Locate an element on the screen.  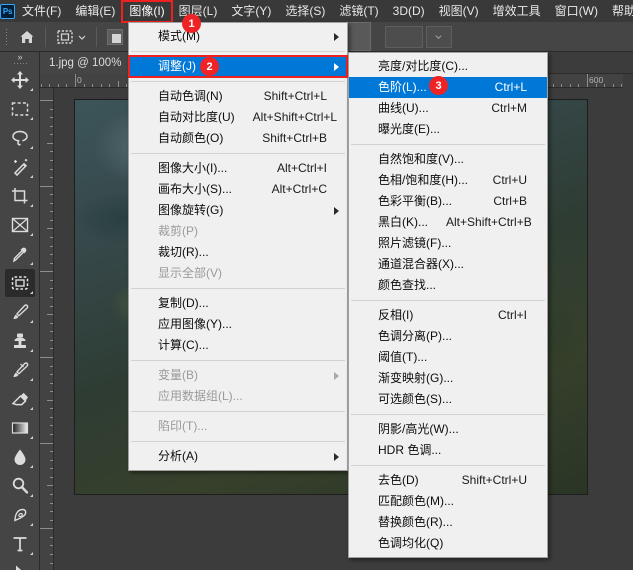
pattern-preview-box is located at coordinates (403, 36).